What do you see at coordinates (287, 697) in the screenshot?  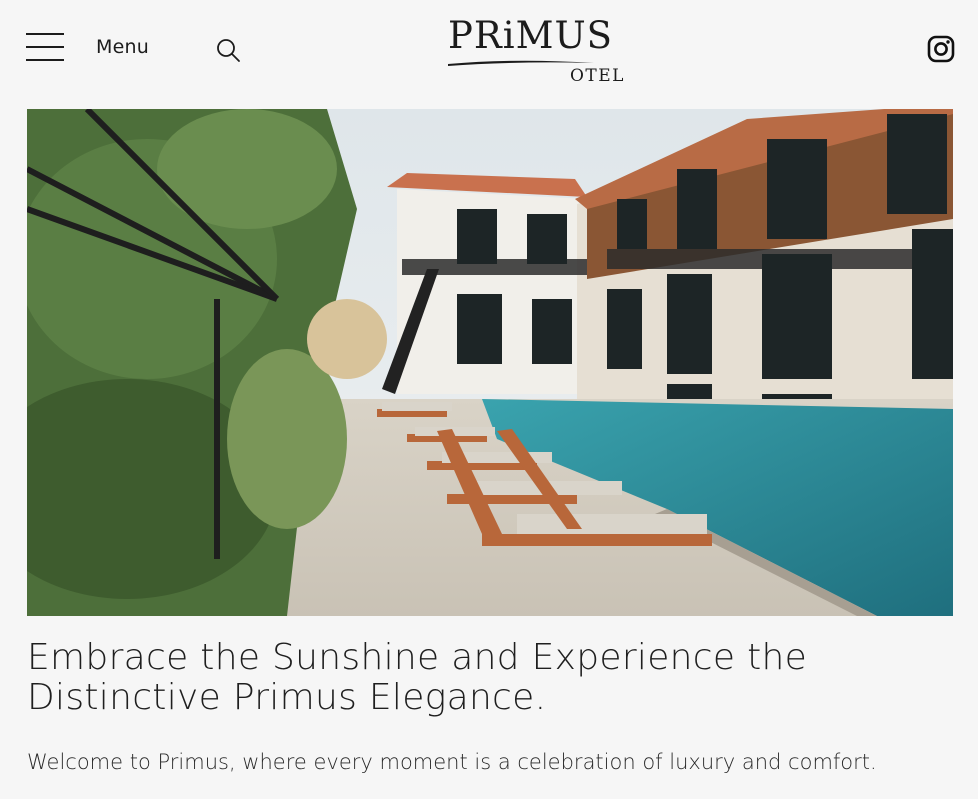 I see `headline-line-2: Distinctive Primus Elegance.` at bounding box center [287, 697].